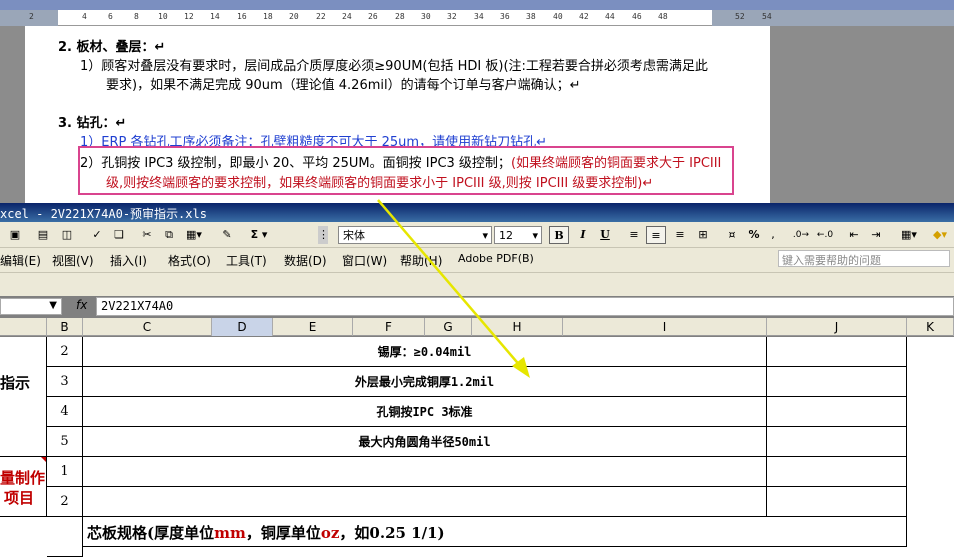 Image resolution: width=954 pixels, height=557 pixels. What do you see at coordinates (453, 288) in the screenshot?
I see `annotation-arrow` at bounding box center [453, 288].